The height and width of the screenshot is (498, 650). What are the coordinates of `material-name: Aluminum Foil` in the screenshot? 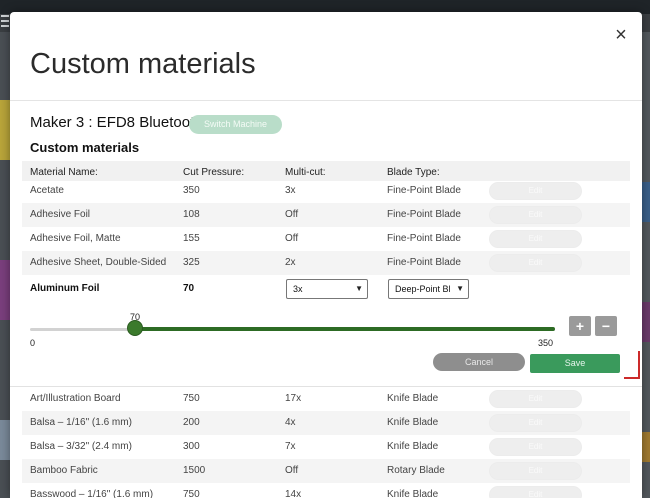 It's located at (65, 288).